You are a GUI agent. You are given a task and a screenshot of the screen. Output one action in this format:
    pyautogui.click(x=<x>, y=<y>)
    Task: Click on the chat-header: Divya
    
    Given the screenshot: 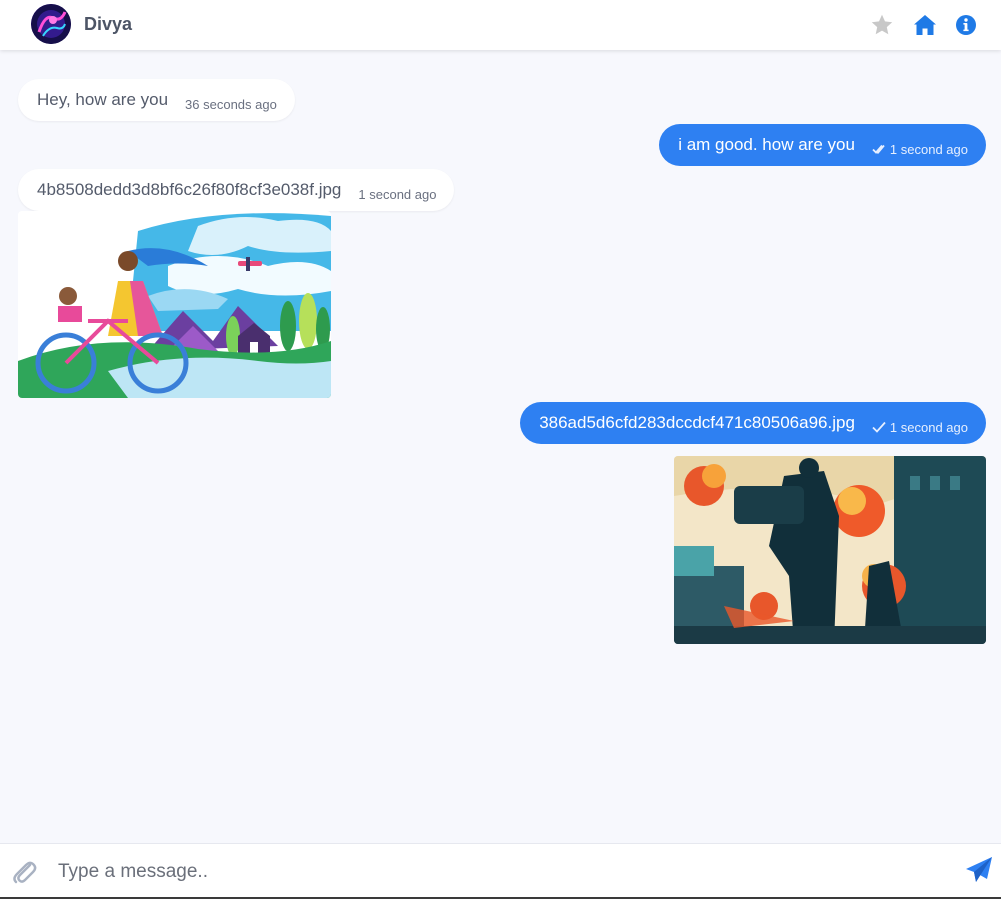 What is the action you would take?
    pyautogui.click(x=500, y=25)
    